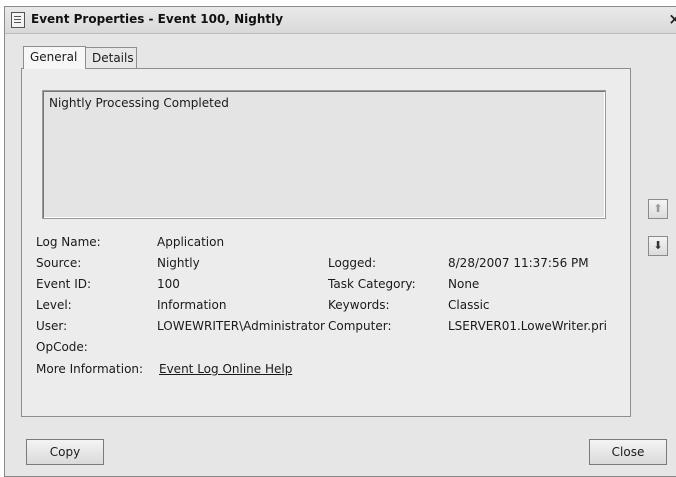 The image size is (676, 477). What do you see at coordinates (469, 305) in the screenshot?
I see `keywords-value: Classic` at bounding box center [469, 305].